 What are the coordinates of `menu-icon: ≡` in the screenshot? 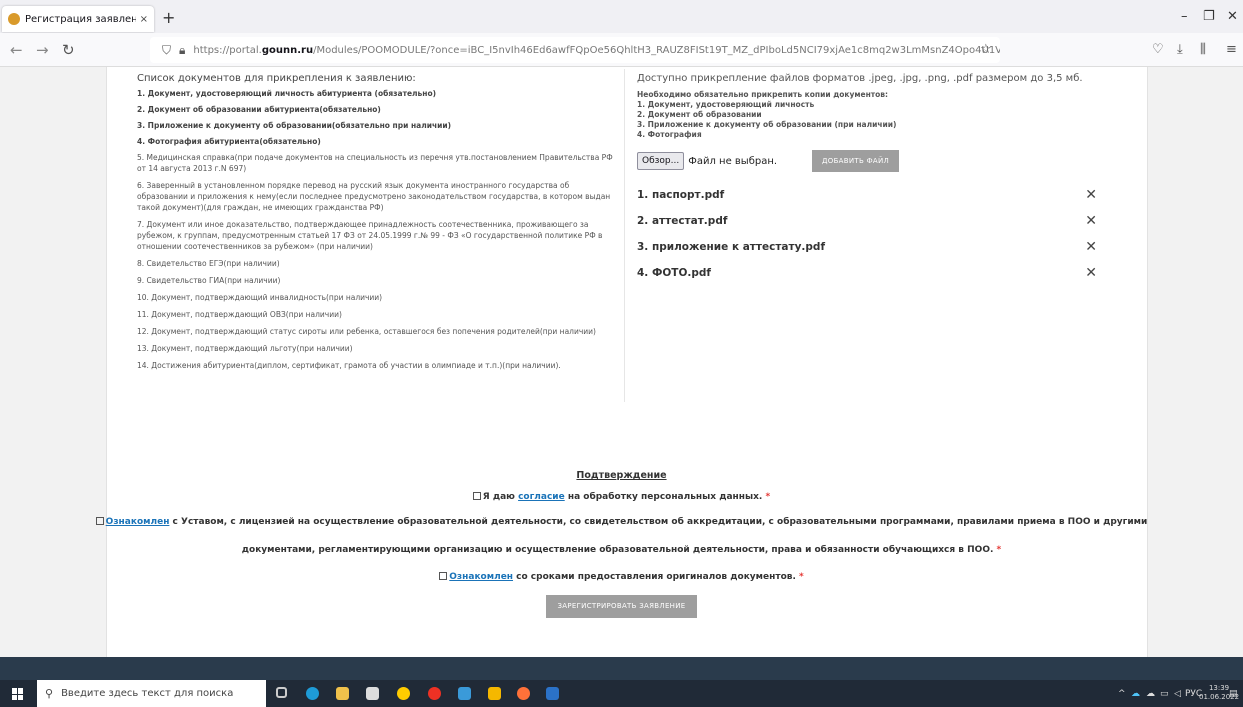 It's located at (1231, 49).